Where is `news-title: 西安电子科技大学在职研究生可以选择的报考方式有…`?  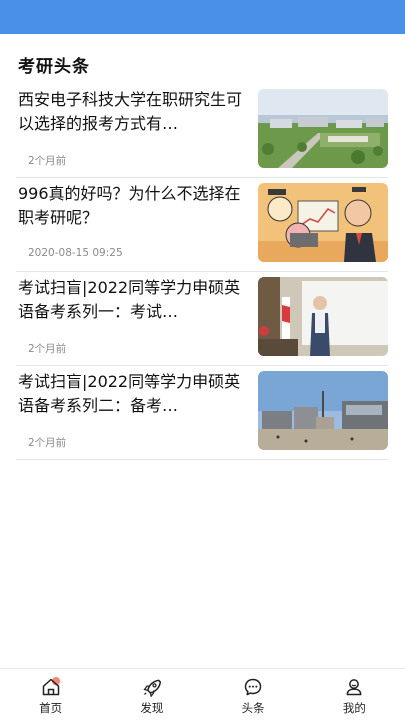 news-title: 西安电子科技大学在职研究生可以选择的报考方式有… is located at coordinates (130, 111).